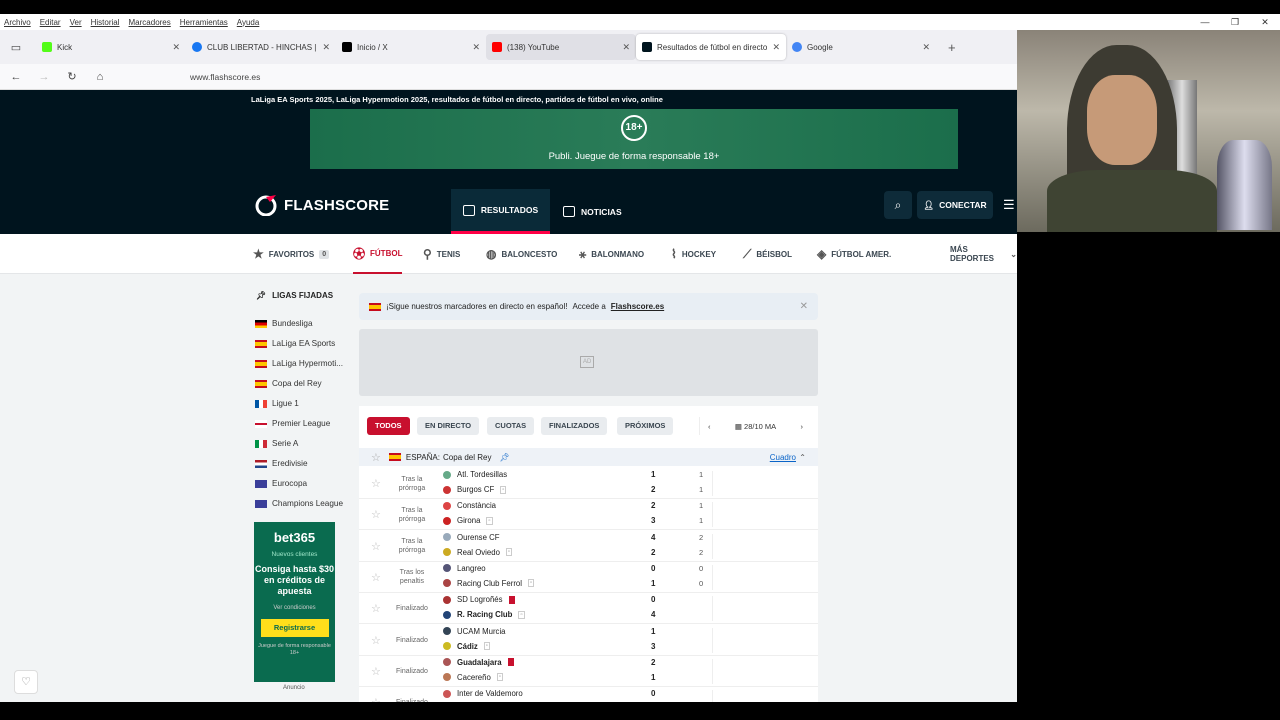  What do you see at coordinates (150, 22) in the screenshot?
I see `menu-marcadores: Marcadores` at bounding box center [150, 22].